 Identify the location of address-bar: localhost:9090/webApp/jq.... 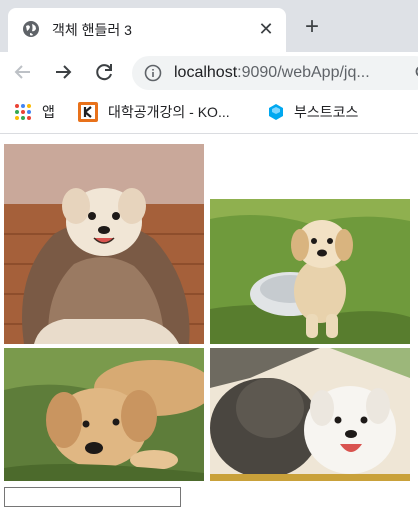
(275, 73).